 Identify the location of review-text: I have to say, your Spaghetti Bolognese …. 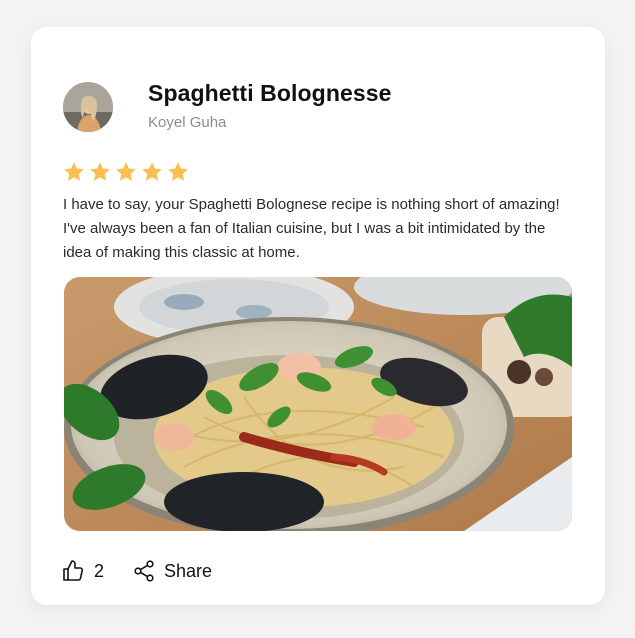
(311, 228).